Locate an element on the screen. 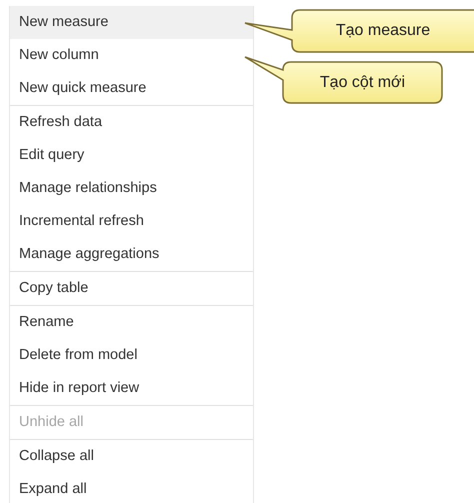  callout-text: Tạo measure is located at coordinates (383, 31).